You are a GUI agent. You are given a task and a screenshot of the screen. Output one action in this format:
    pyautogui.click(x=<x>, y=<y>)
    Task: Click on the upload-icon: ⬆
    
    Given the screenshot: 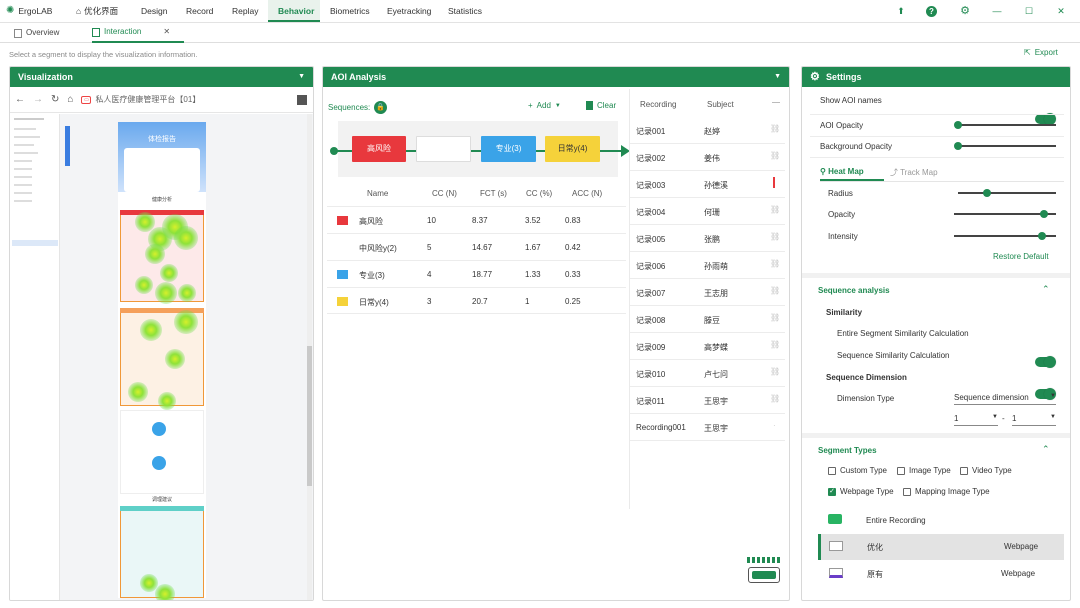 What is the action you would take?
    pyautogui.click(x=901, y=11)
    